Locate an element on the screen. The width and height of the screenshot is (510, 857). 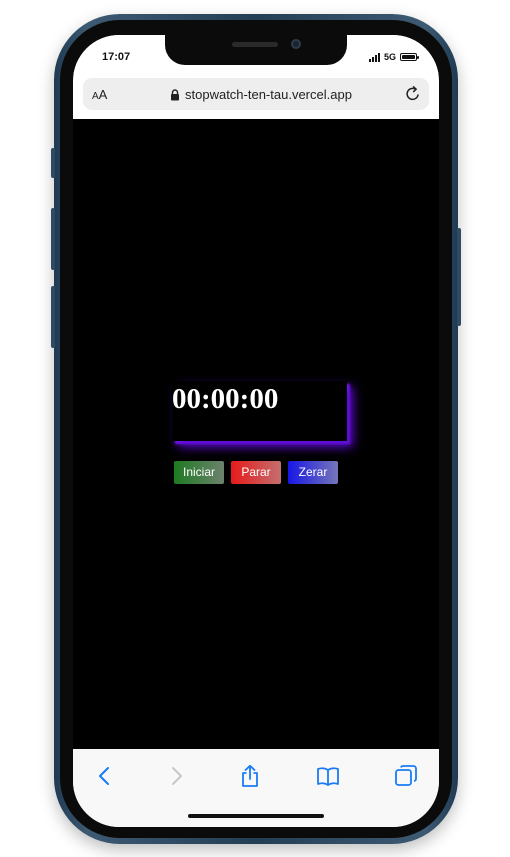
lock-icon is located at coordinates (175, 94).